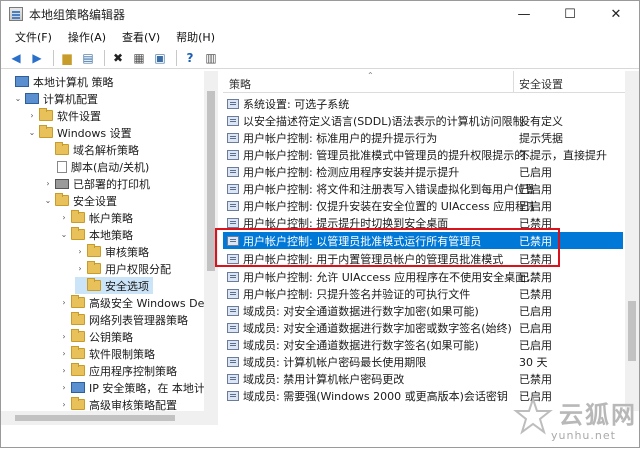  I want to click on policy-row: 域成员: 对安全通道数据进行数字加密或数字签名(始终) 已启用, so click(423, 327).